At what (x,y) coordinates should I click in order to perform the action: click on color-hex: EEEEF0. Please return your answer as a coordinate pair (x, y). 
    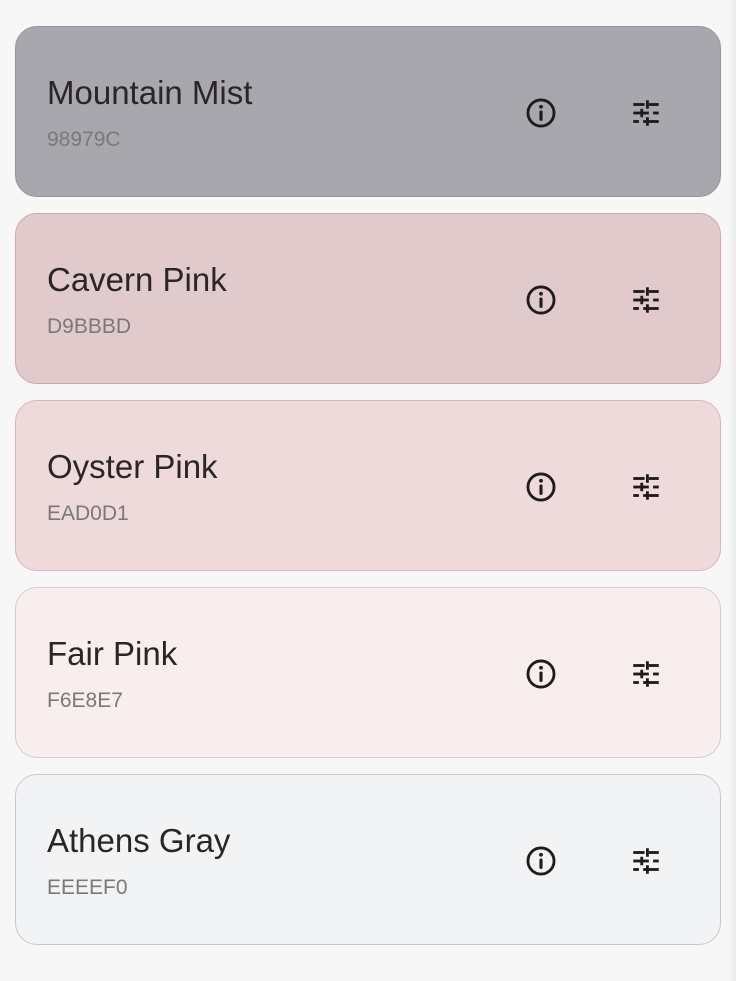
    Looking at the image, I should click on (87, 887).